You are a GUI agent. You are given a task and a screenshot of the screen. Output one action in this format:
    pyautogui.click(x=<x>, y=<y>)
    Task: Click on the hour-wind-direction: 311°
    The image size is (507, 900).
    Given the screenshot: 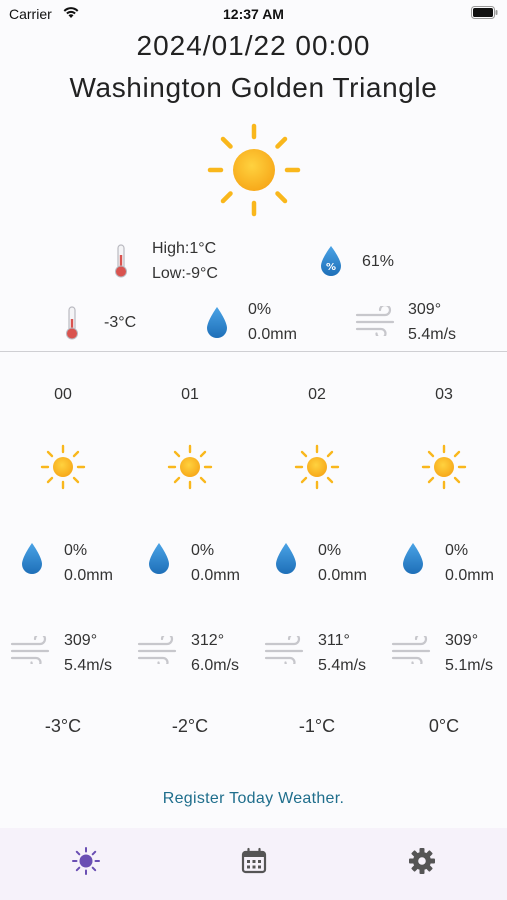 What is the action you would take?
    pyautogui.click(x=334, y=640)
    